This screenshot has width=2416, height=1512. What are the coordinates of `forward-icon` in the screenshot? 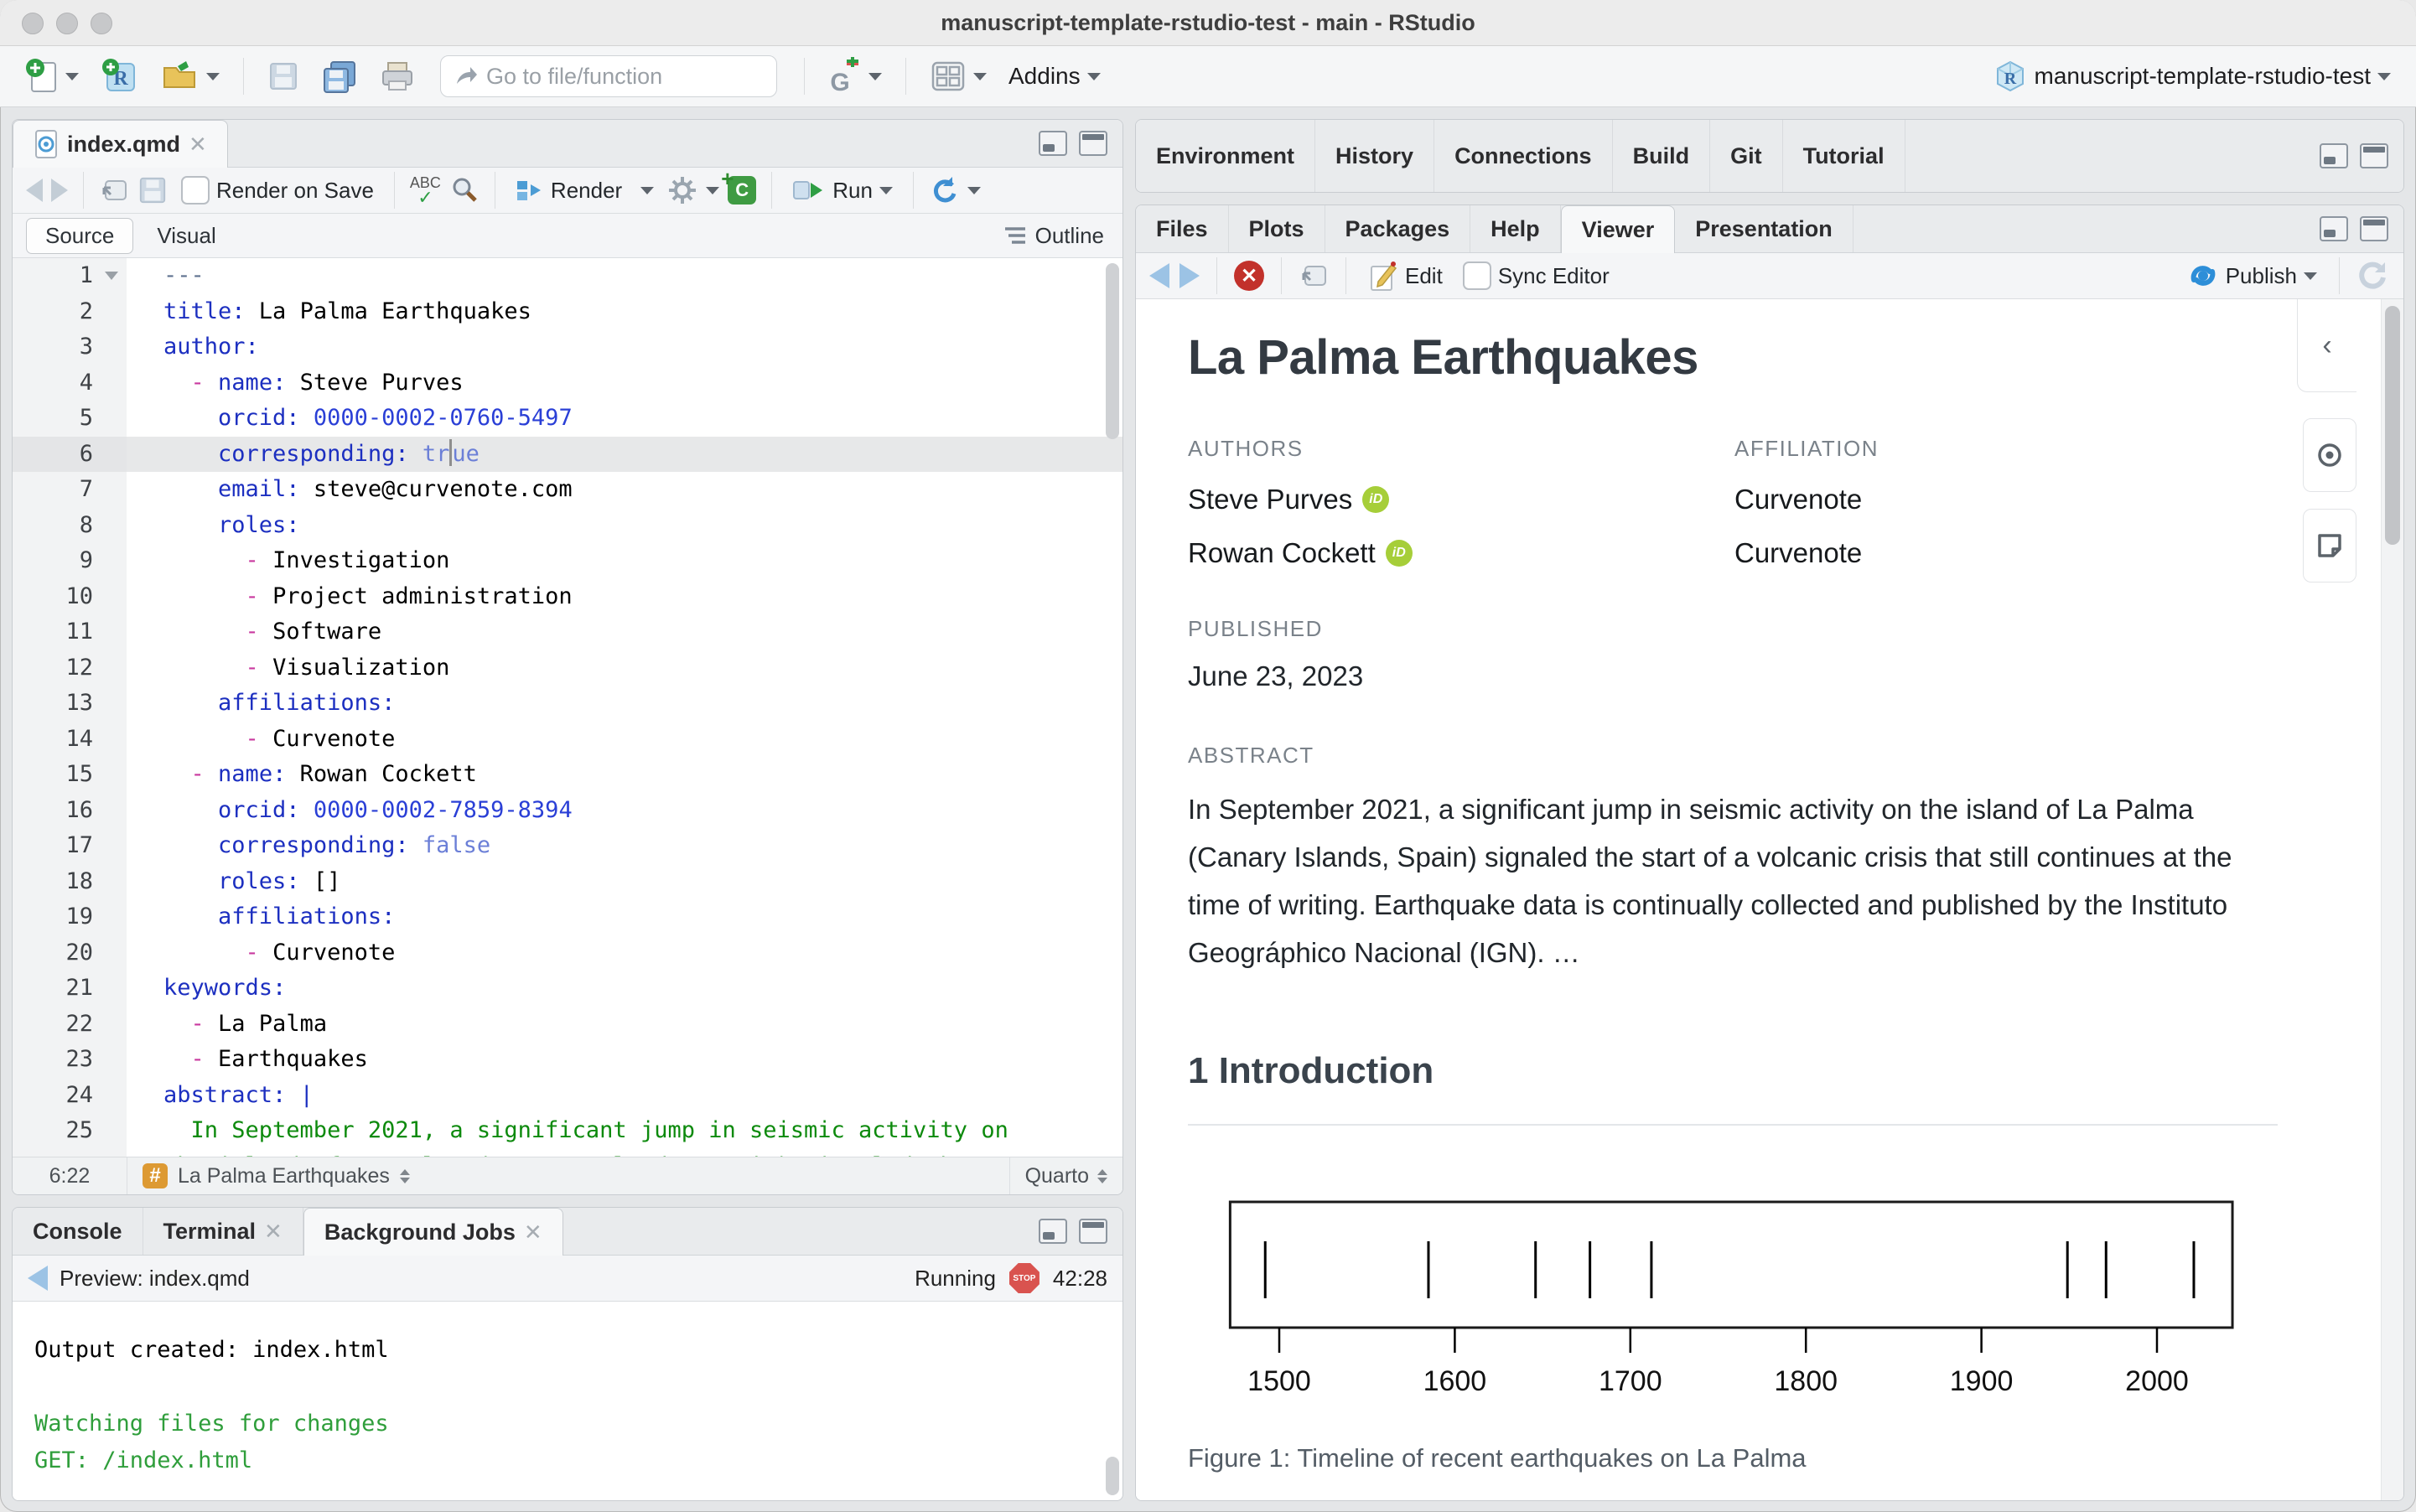 It's located at (60, 190).